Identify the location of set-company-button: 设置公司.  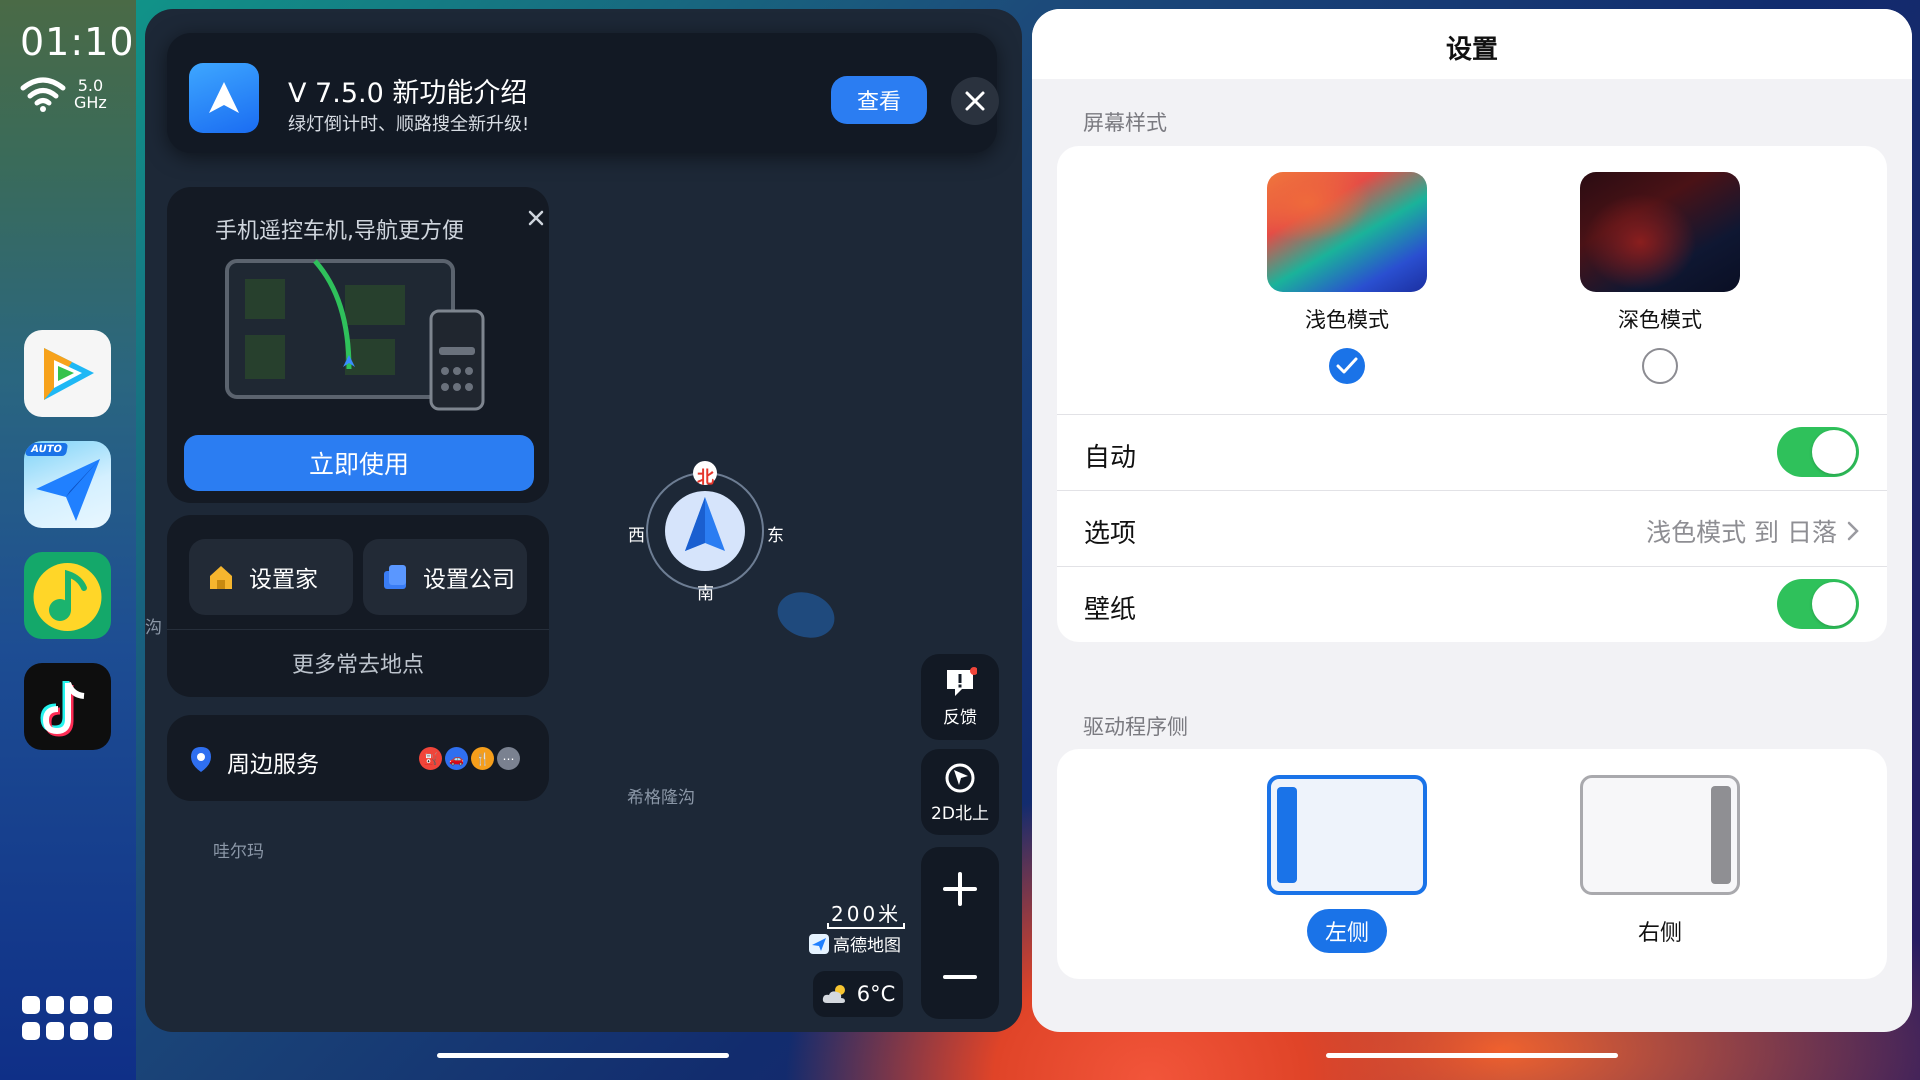
(445, 577).